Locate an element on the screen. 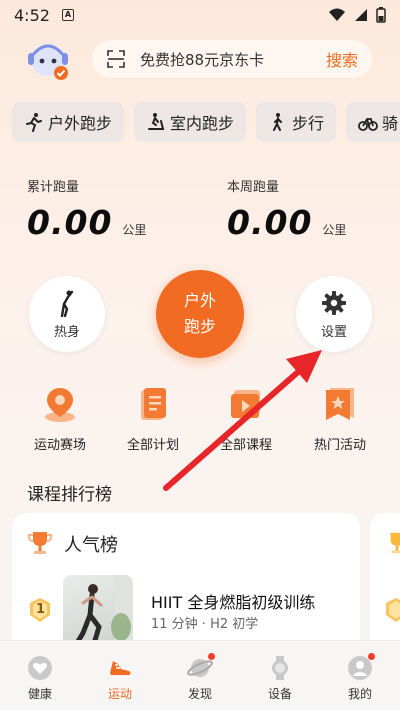  total-distance-label: 累计跑量 is located at coordinates (53, 187).